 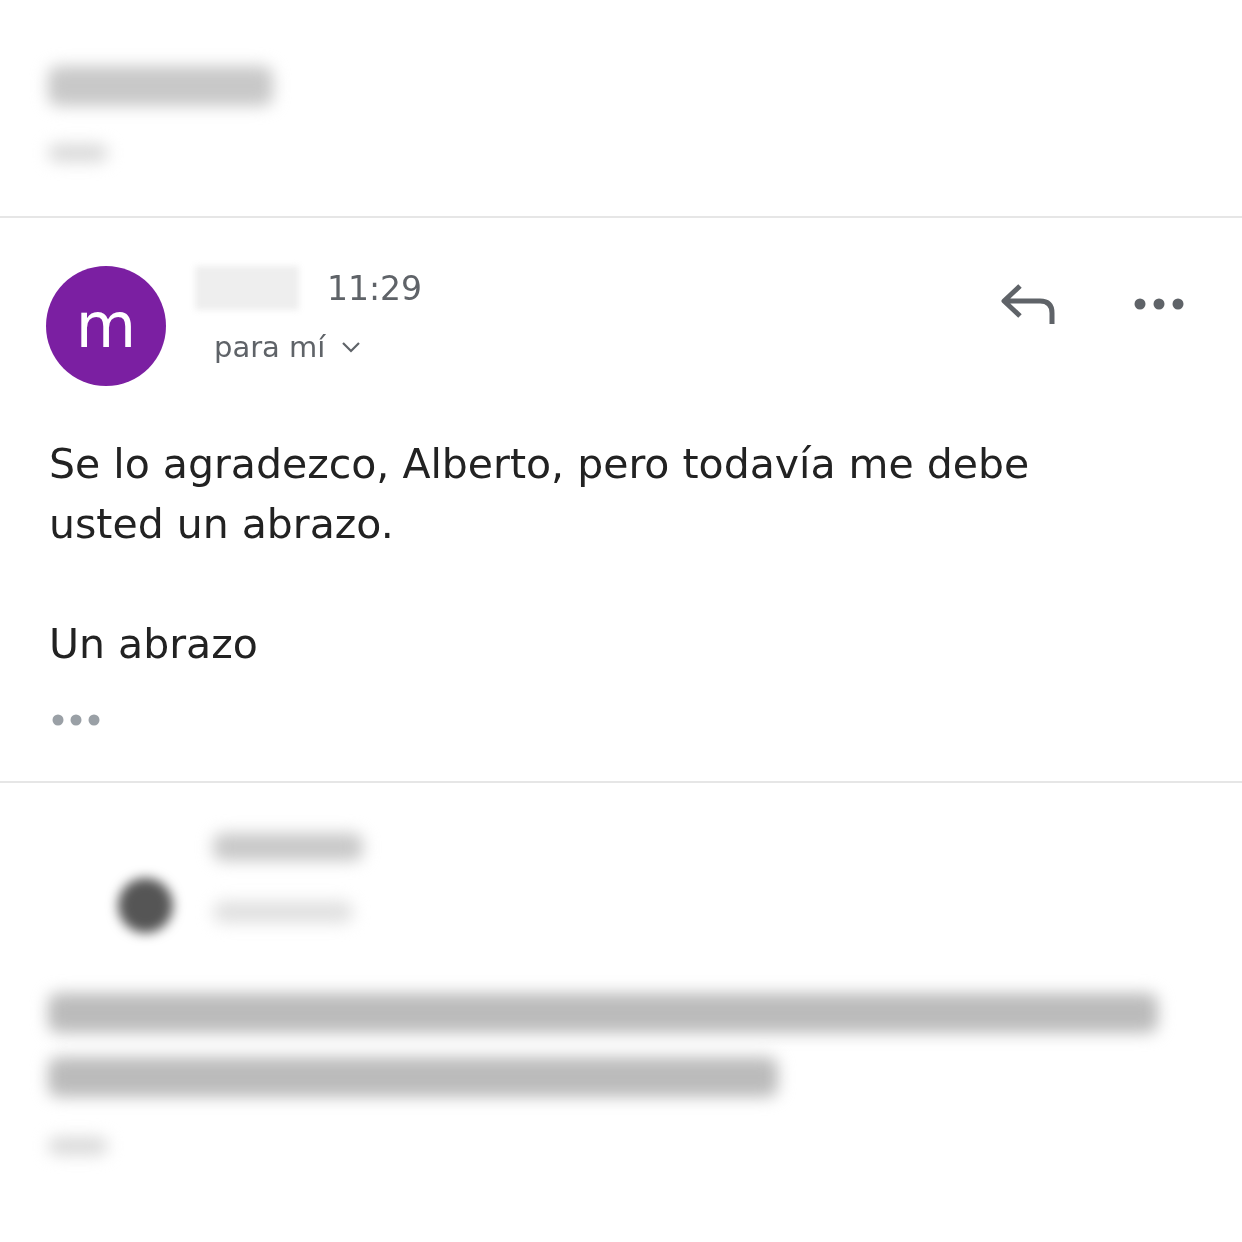 What do you see at coordinates (77, 720) in the screenshot?
I see `show-trimmed-icon` at bounding box center [77, 720].